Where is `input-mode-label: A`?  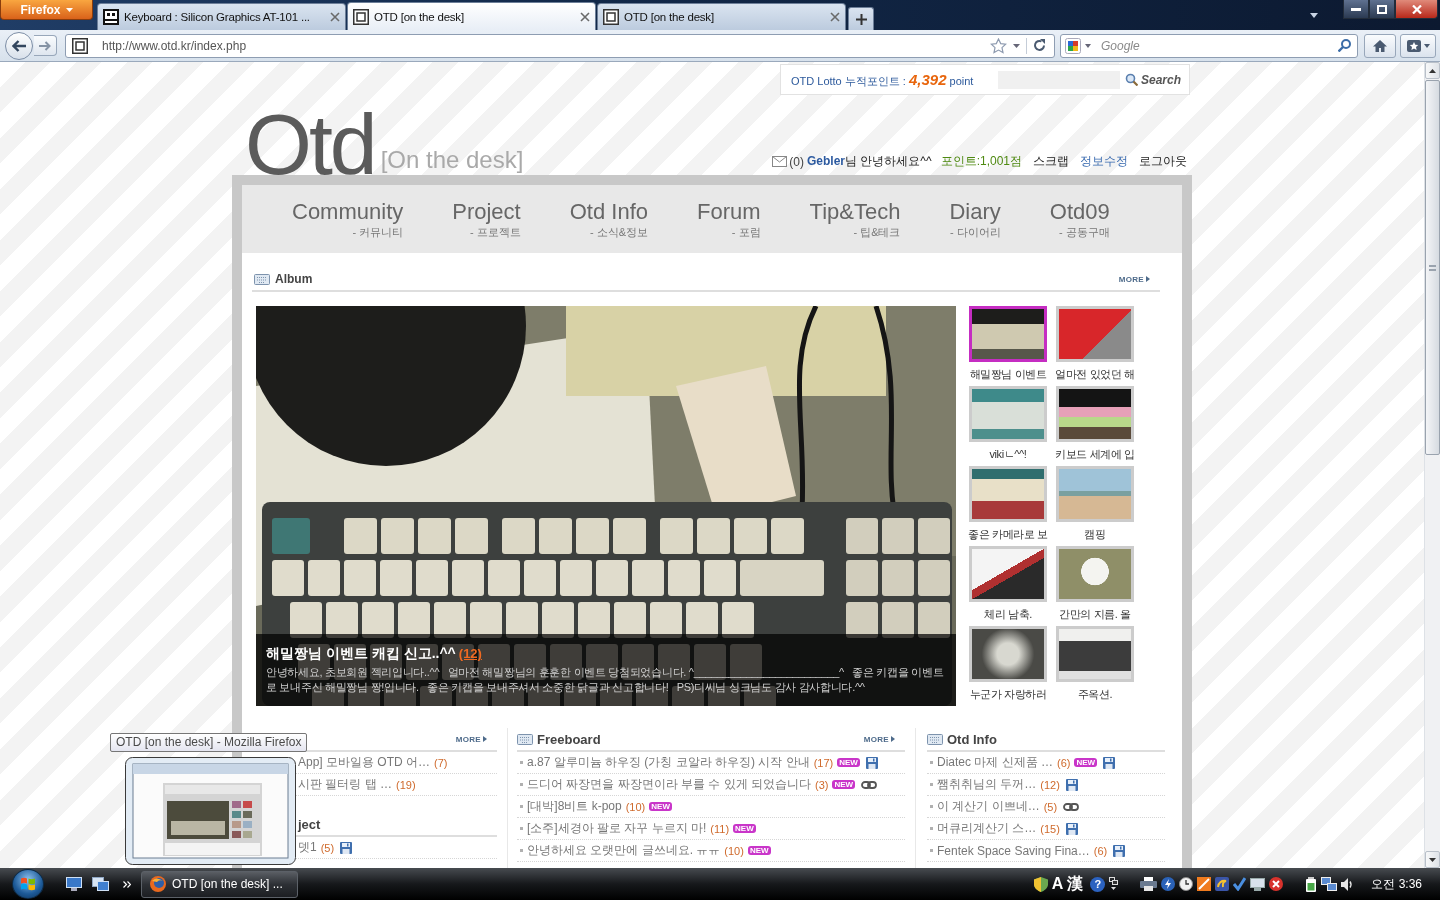
input-mode-label: A is located at coordinates (1057, 884).